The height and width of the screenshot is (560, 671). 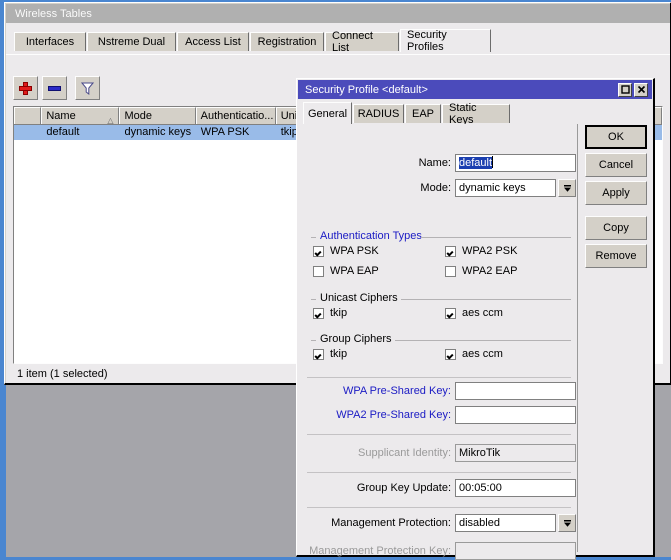 What do you see at coordinates (213, 41) in the screenshot?
I see `tab-access-list: Access List` at bounding box center [213, 41].